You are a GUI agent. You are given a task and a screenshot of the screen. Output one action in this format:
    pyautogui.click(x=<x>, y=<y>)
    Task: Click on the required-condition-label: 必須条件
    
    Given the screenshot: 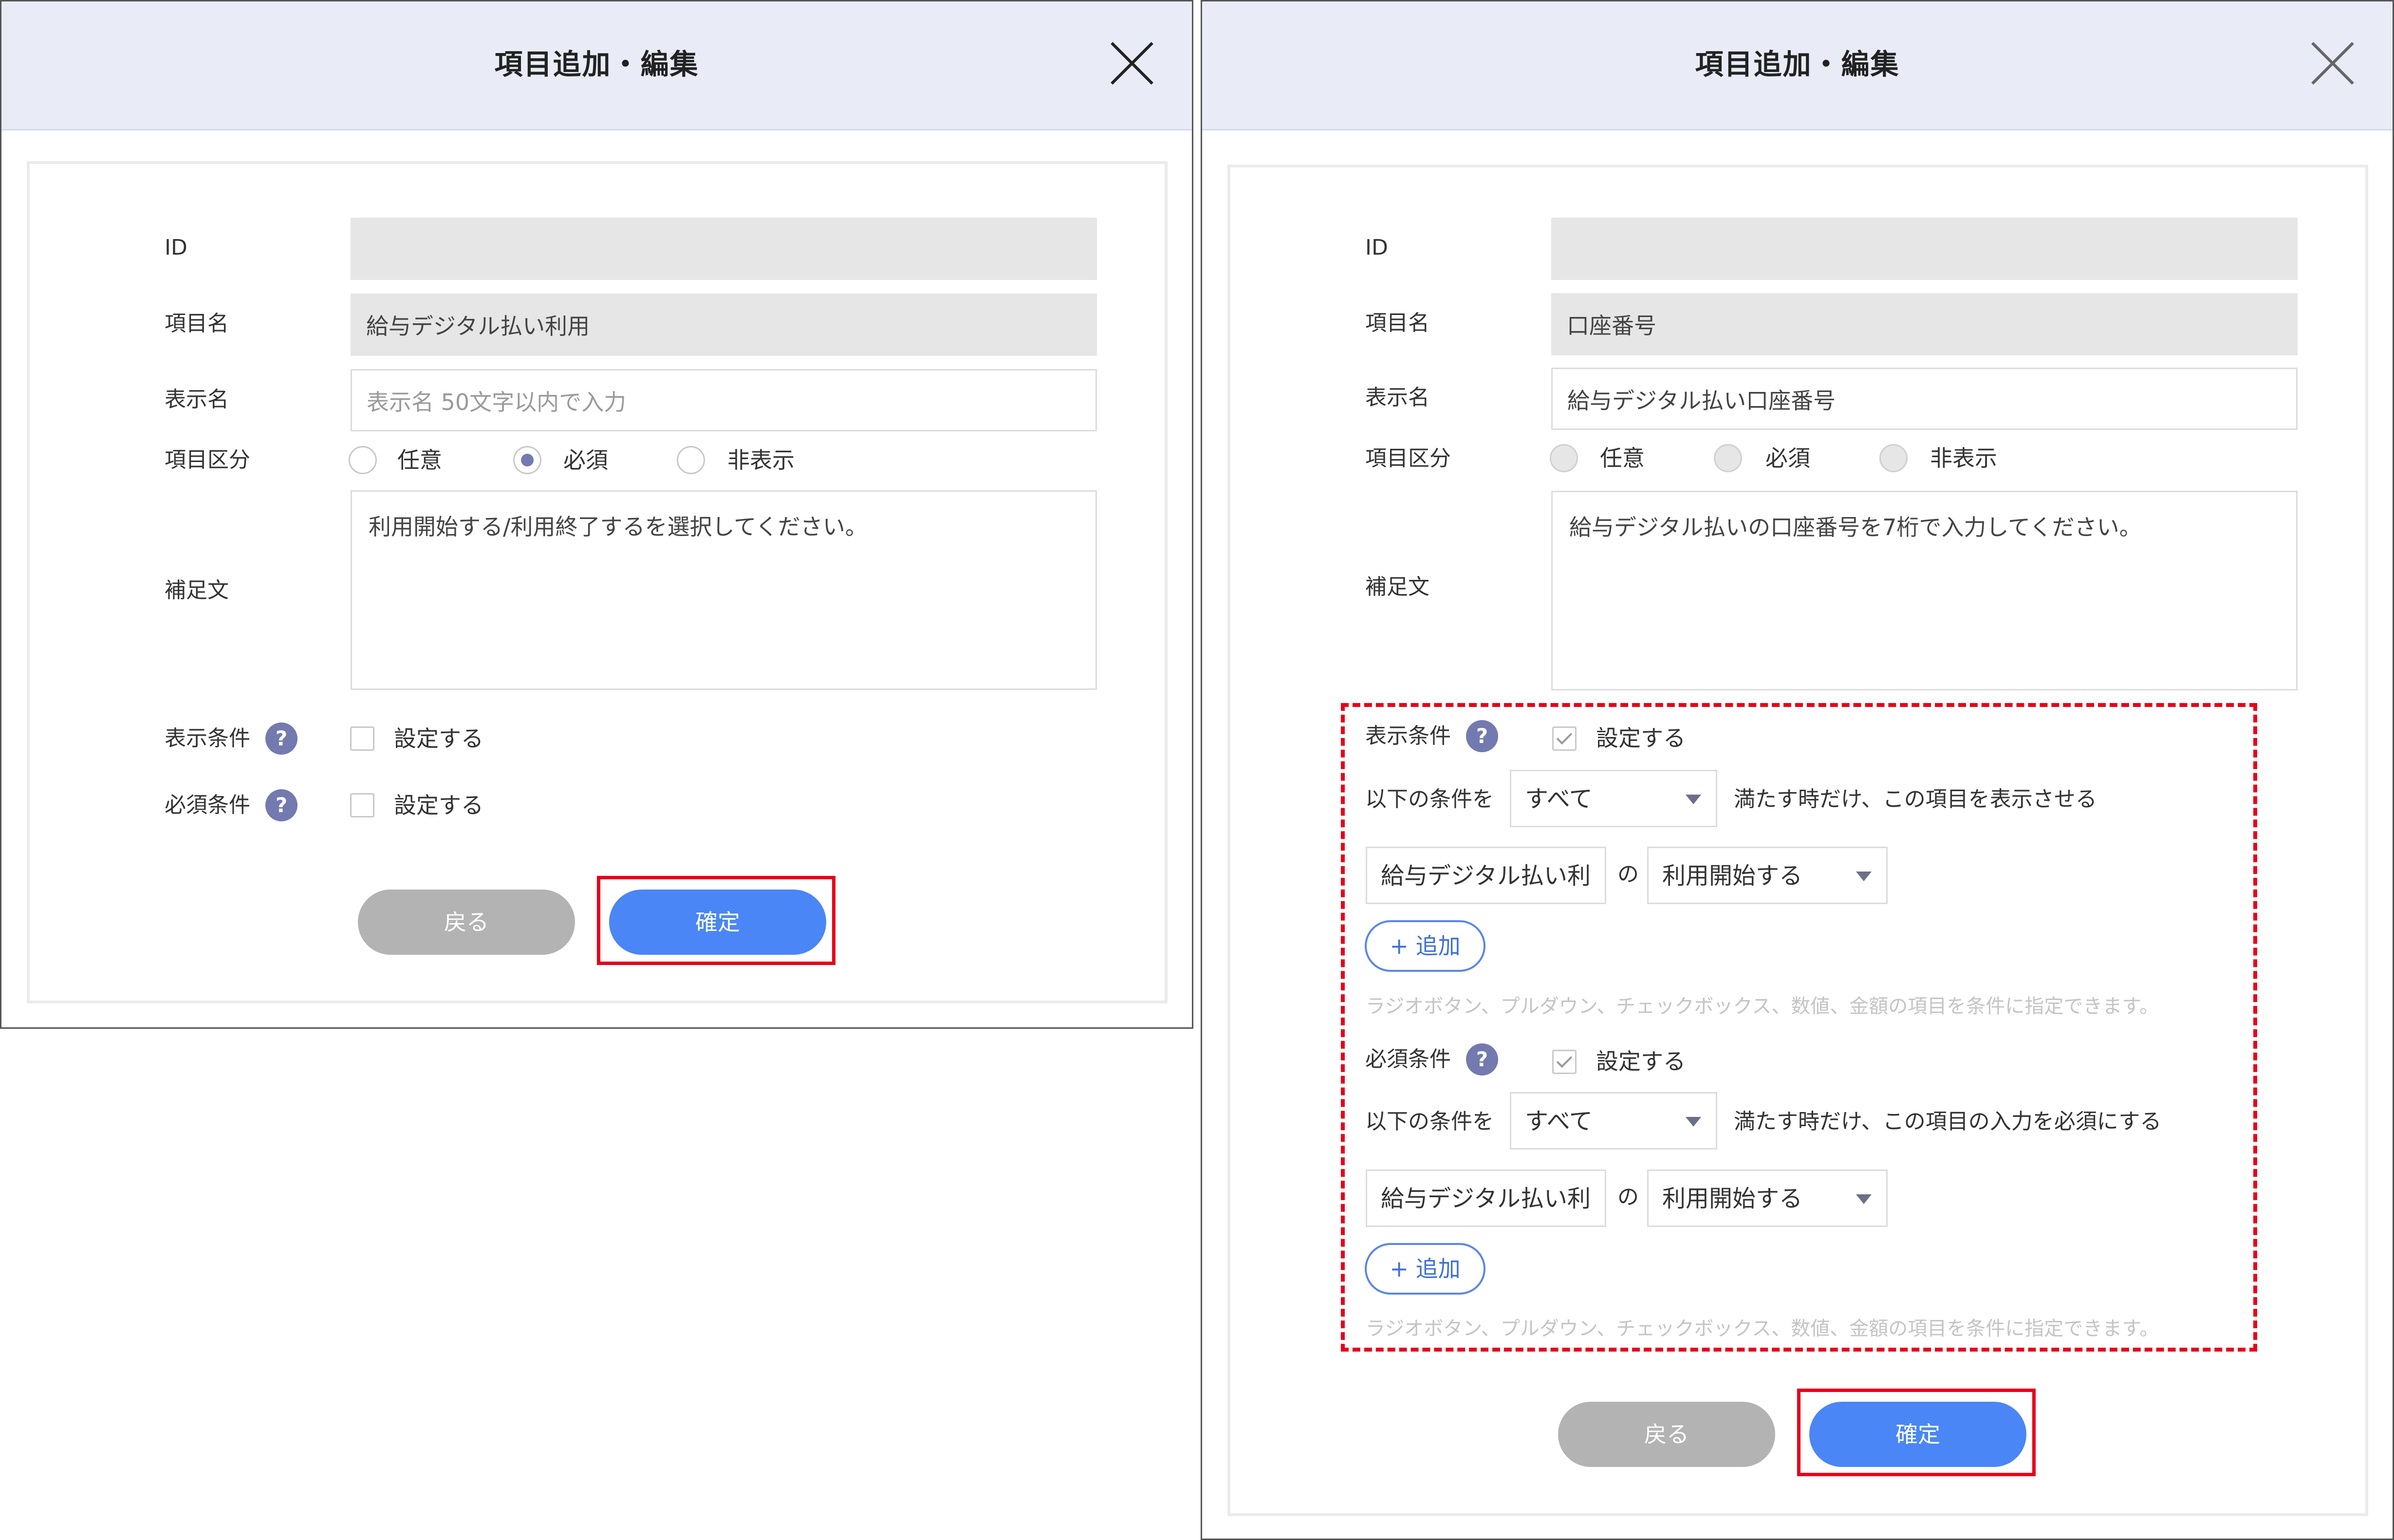 What is the action you would take?
    pyautogui.click(x=208, y=805)
    